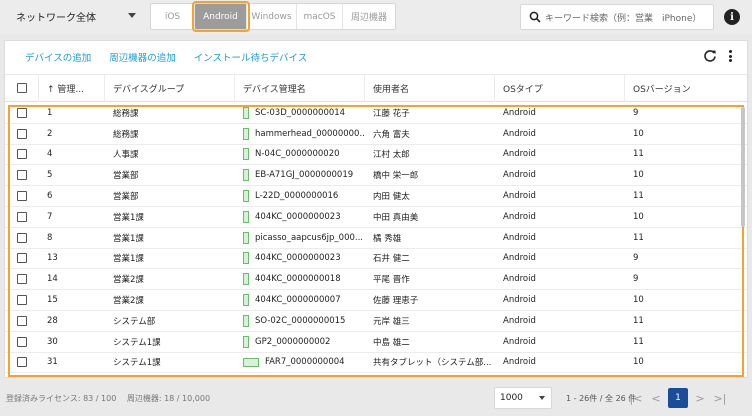 The image size is (752, 416). Describe the element at coordinates (710, 56) in the screenshot. I see `refresh-icon` at that location.